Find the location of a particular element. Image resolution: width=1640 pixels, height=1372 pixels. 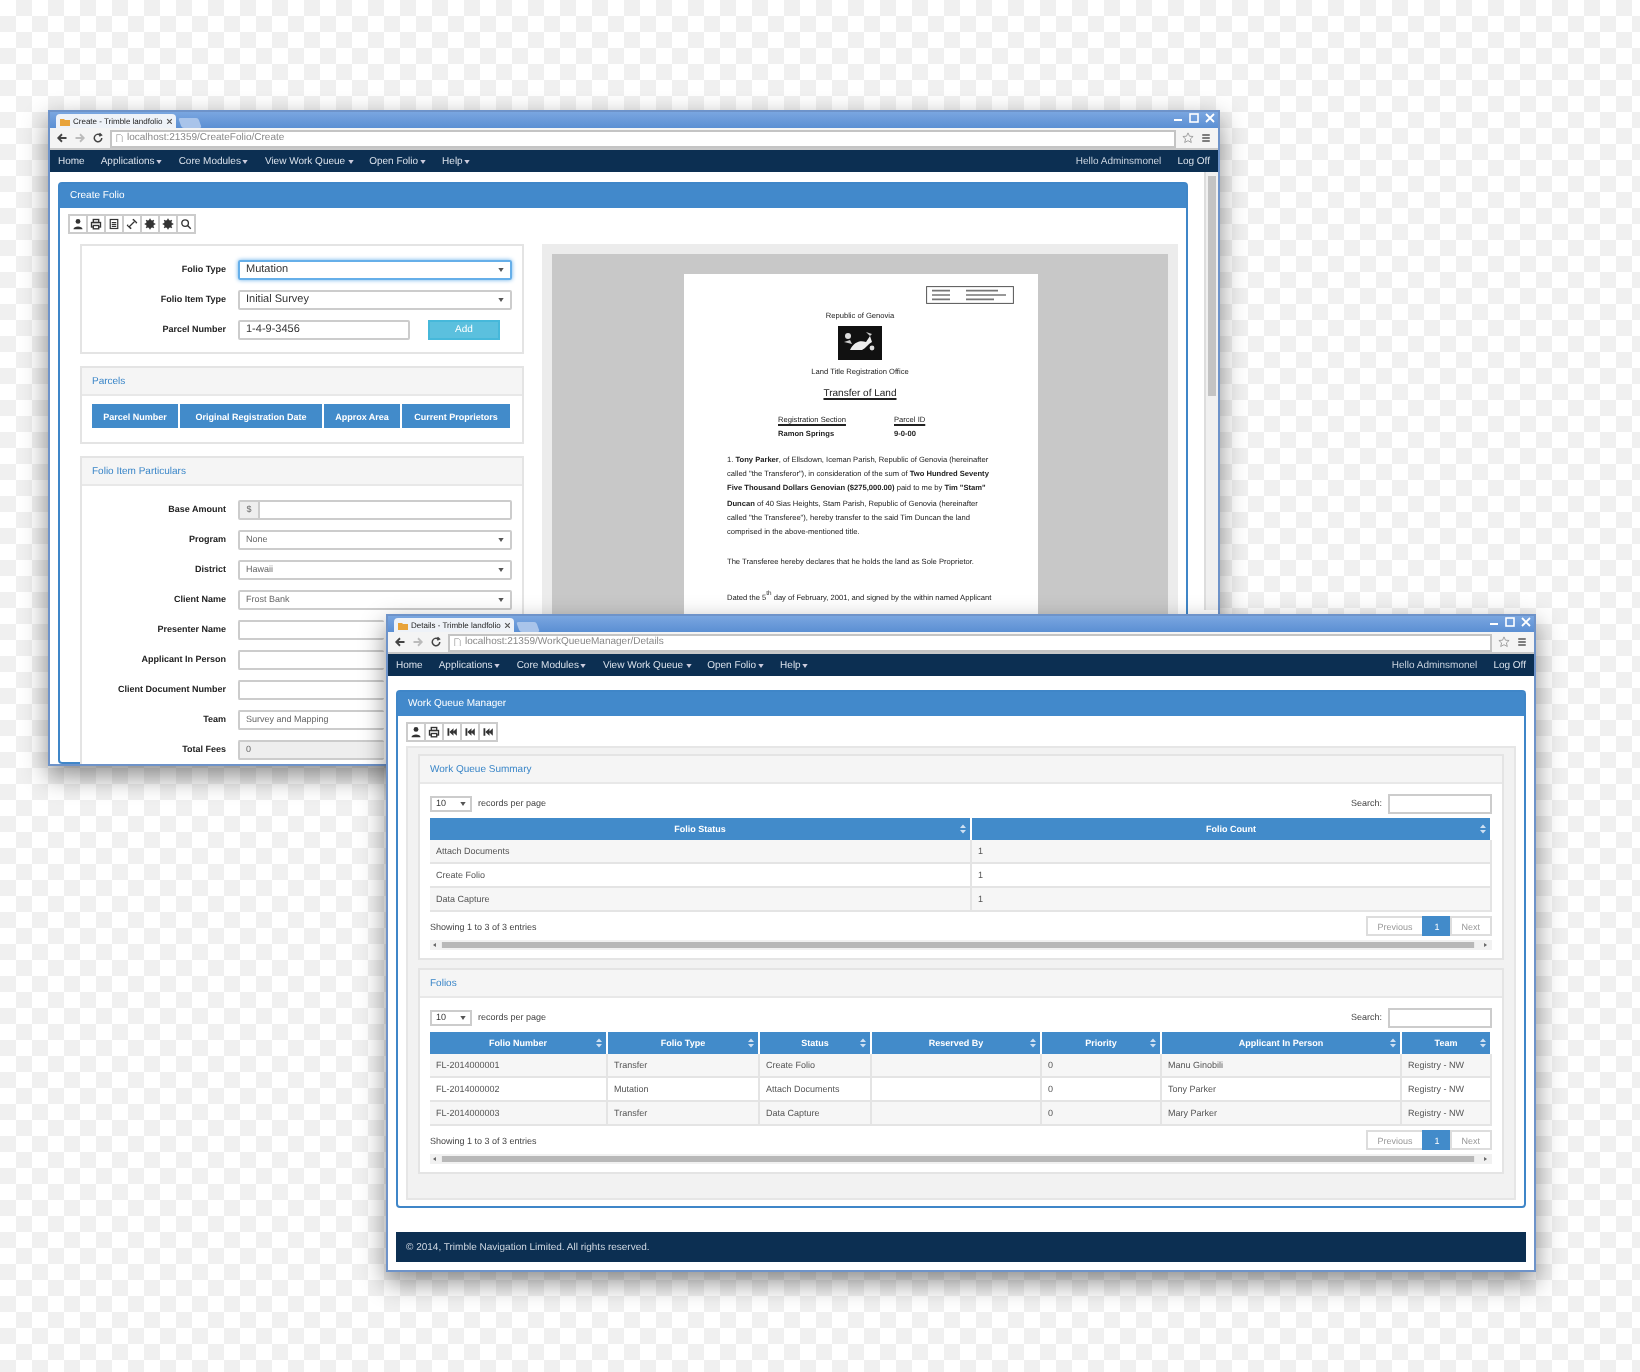

search-icon is located at coordinates (186, 224).